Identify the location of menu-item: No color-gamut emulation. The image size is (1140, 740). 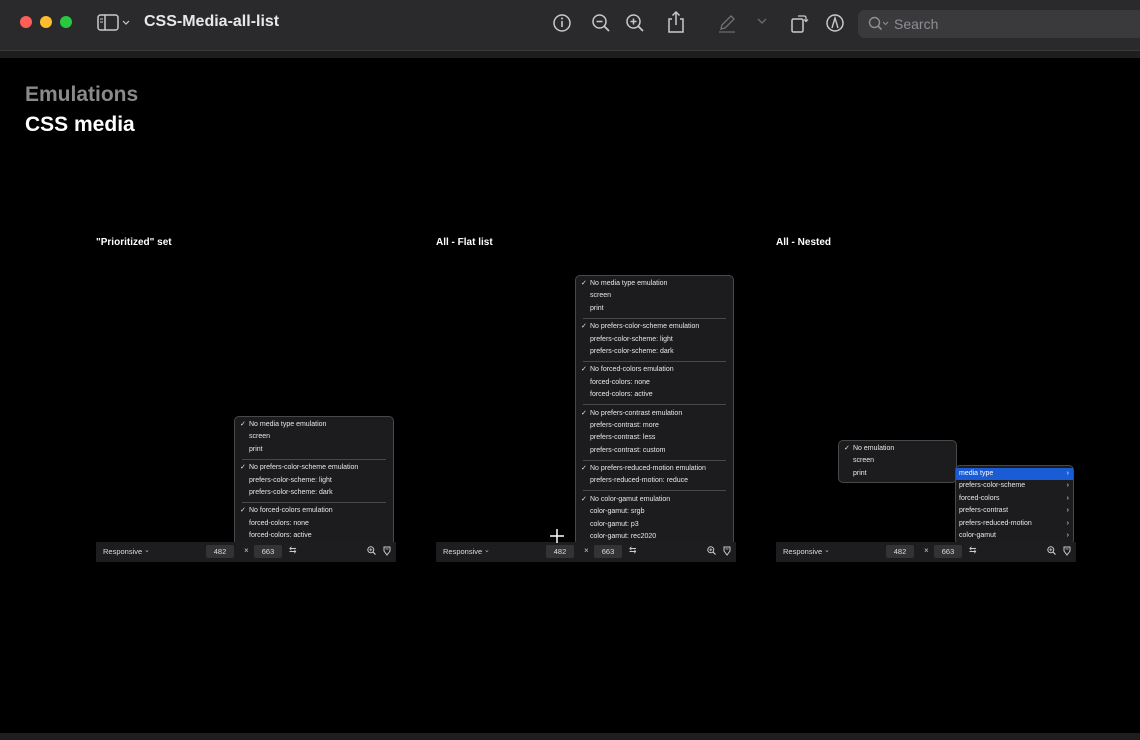
(654, 500).